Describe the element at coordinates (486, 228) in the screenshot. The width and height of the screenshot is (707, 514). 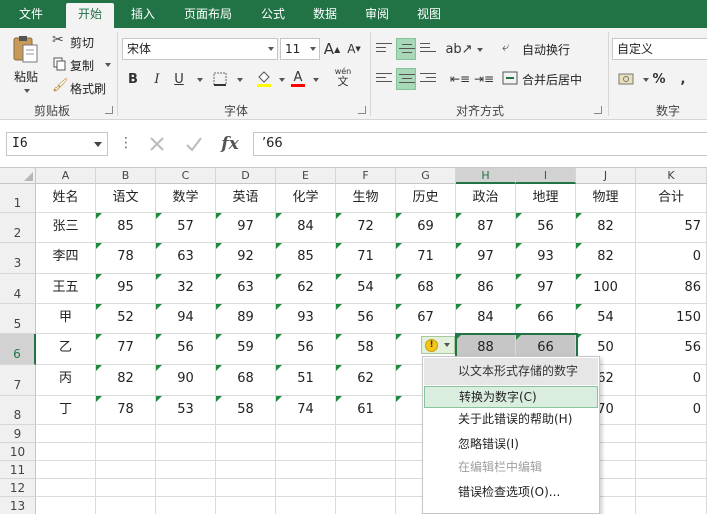
I see `cell-h2: 87` at that location.